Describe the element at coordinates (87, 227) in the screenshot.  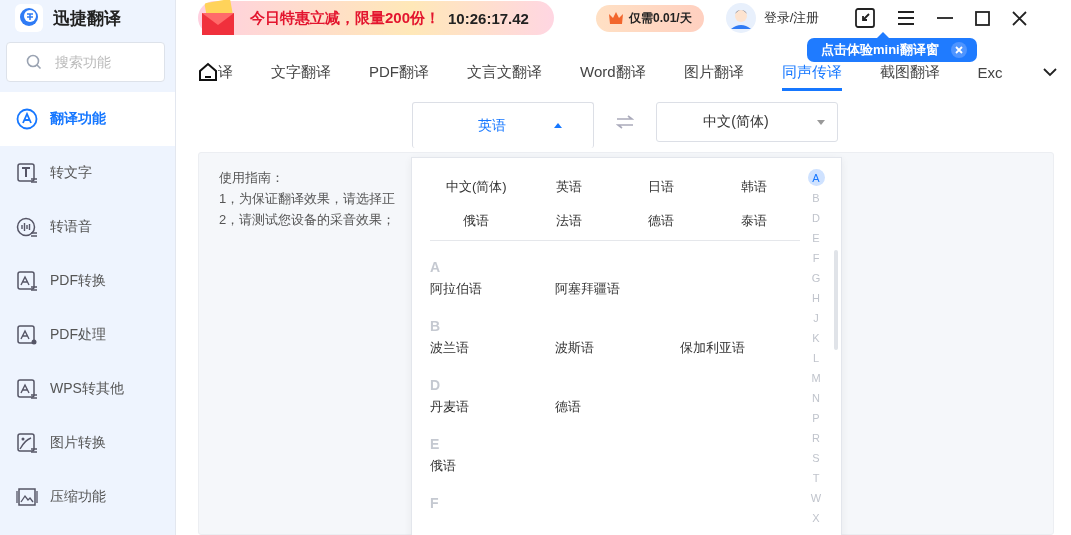
I see `sidebar-item: 转语音` at that location.